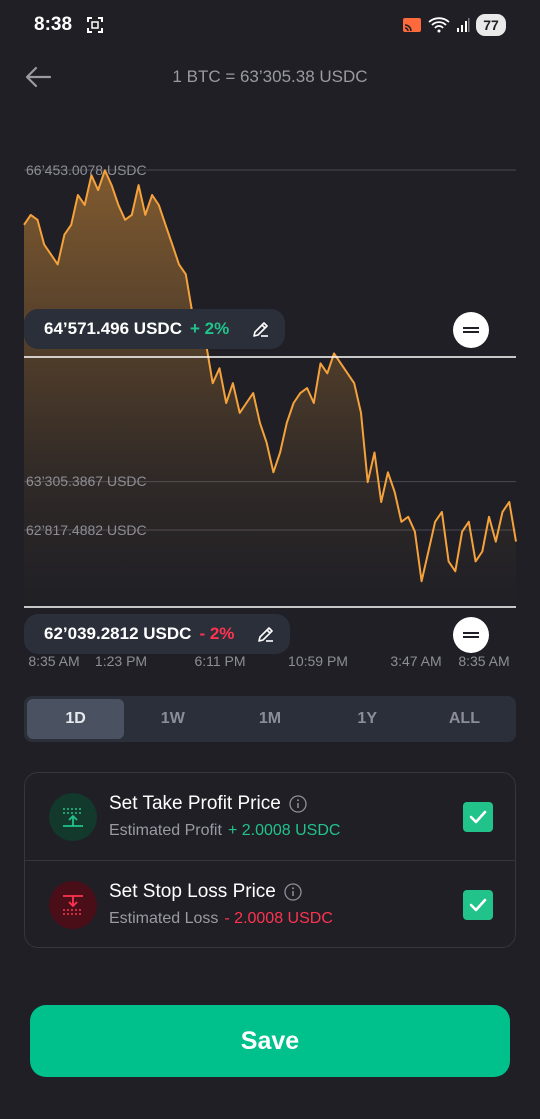  What do you see at coordinates (318, 661) in the screenshot?
I see `x-label: 10:59 PM` at bounding box center [318, 661].